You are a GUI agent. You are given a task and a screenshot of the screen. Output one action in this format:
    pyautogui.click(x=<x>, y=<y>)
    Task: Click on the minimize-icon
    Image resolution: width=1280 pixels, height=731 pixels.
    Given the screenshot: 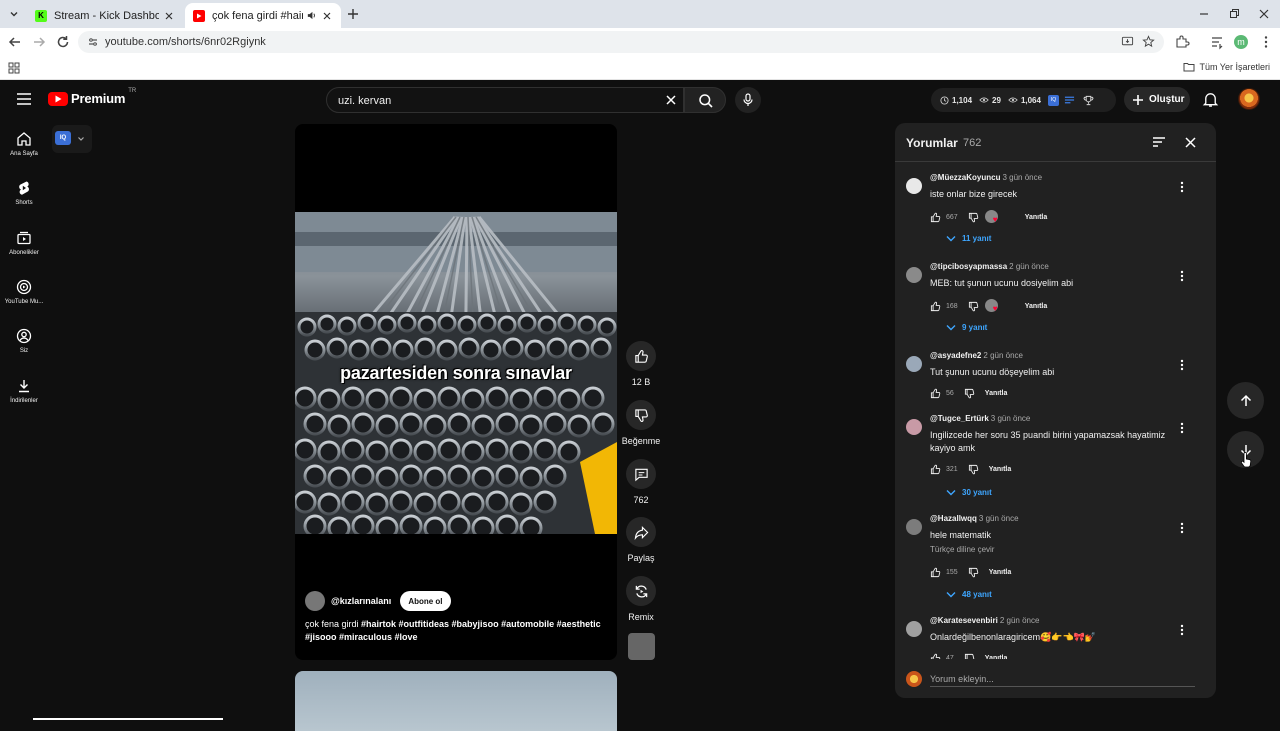 What is the action you would take?
    pyautogui.click(x=1204, y=14)
    